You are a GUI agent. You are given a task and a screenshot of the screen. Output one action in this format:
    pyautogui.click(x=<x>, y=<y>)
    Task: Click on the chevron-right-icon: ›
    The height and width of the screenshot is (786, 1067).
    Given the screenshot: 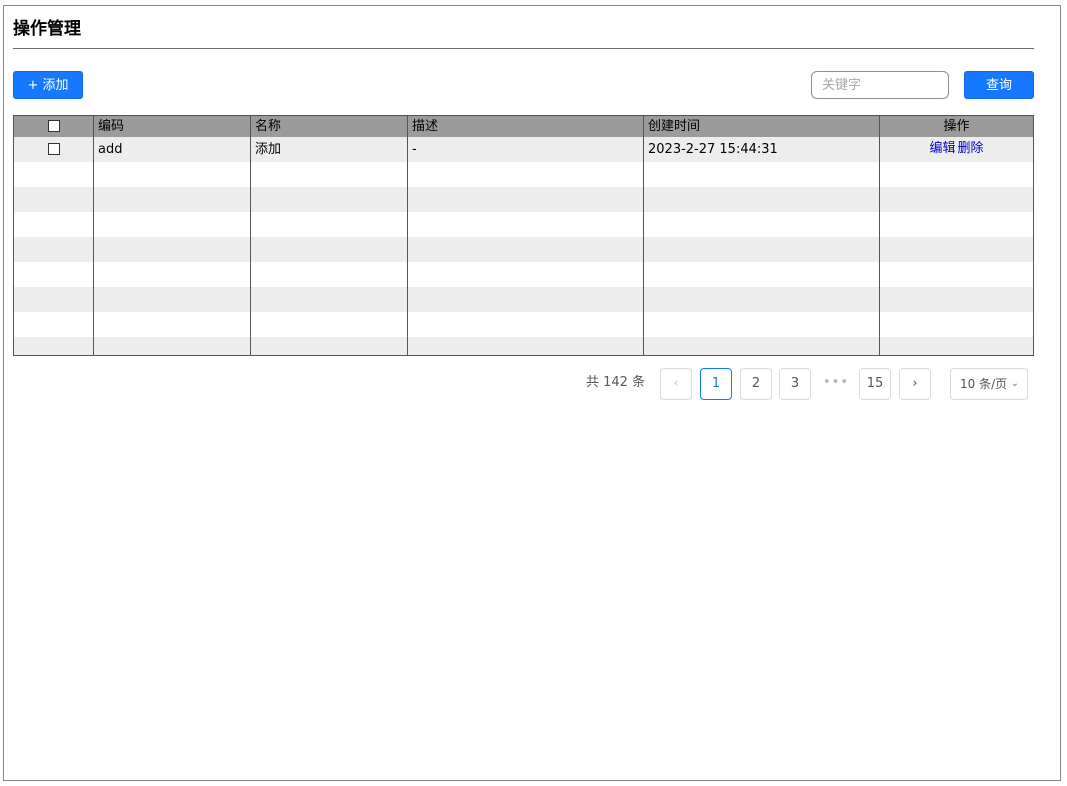 What is the action you would take?
    pyautogui.click(x=915, y=383)
    